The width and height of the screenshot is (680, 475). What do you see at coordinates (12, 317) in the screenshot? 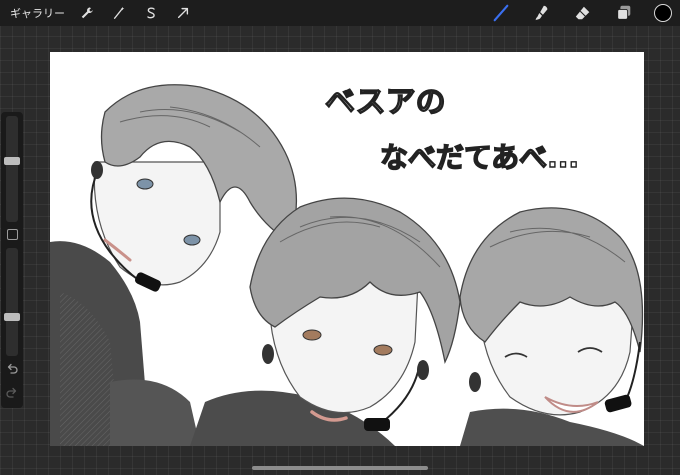
I see `opacity-knob` at bounding box center [12, 317].